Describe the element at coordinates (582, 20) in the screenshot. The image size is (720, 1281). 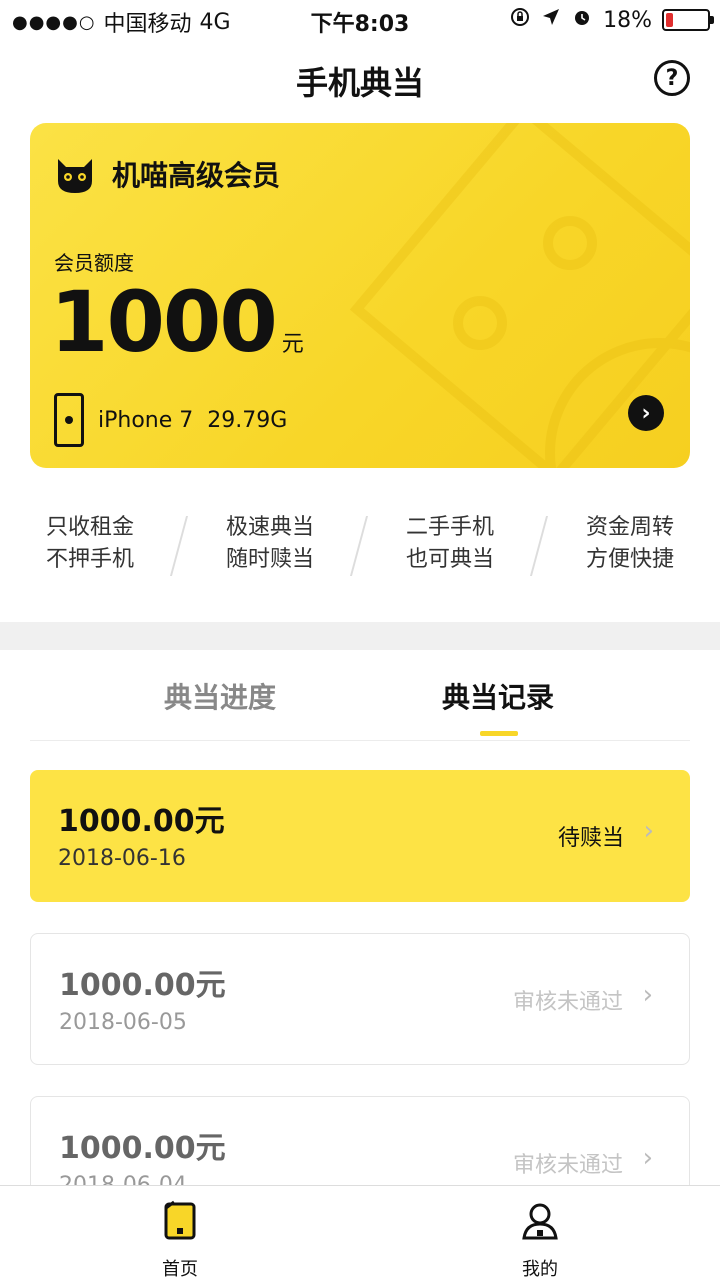
I see `alarm-icon` at that location.